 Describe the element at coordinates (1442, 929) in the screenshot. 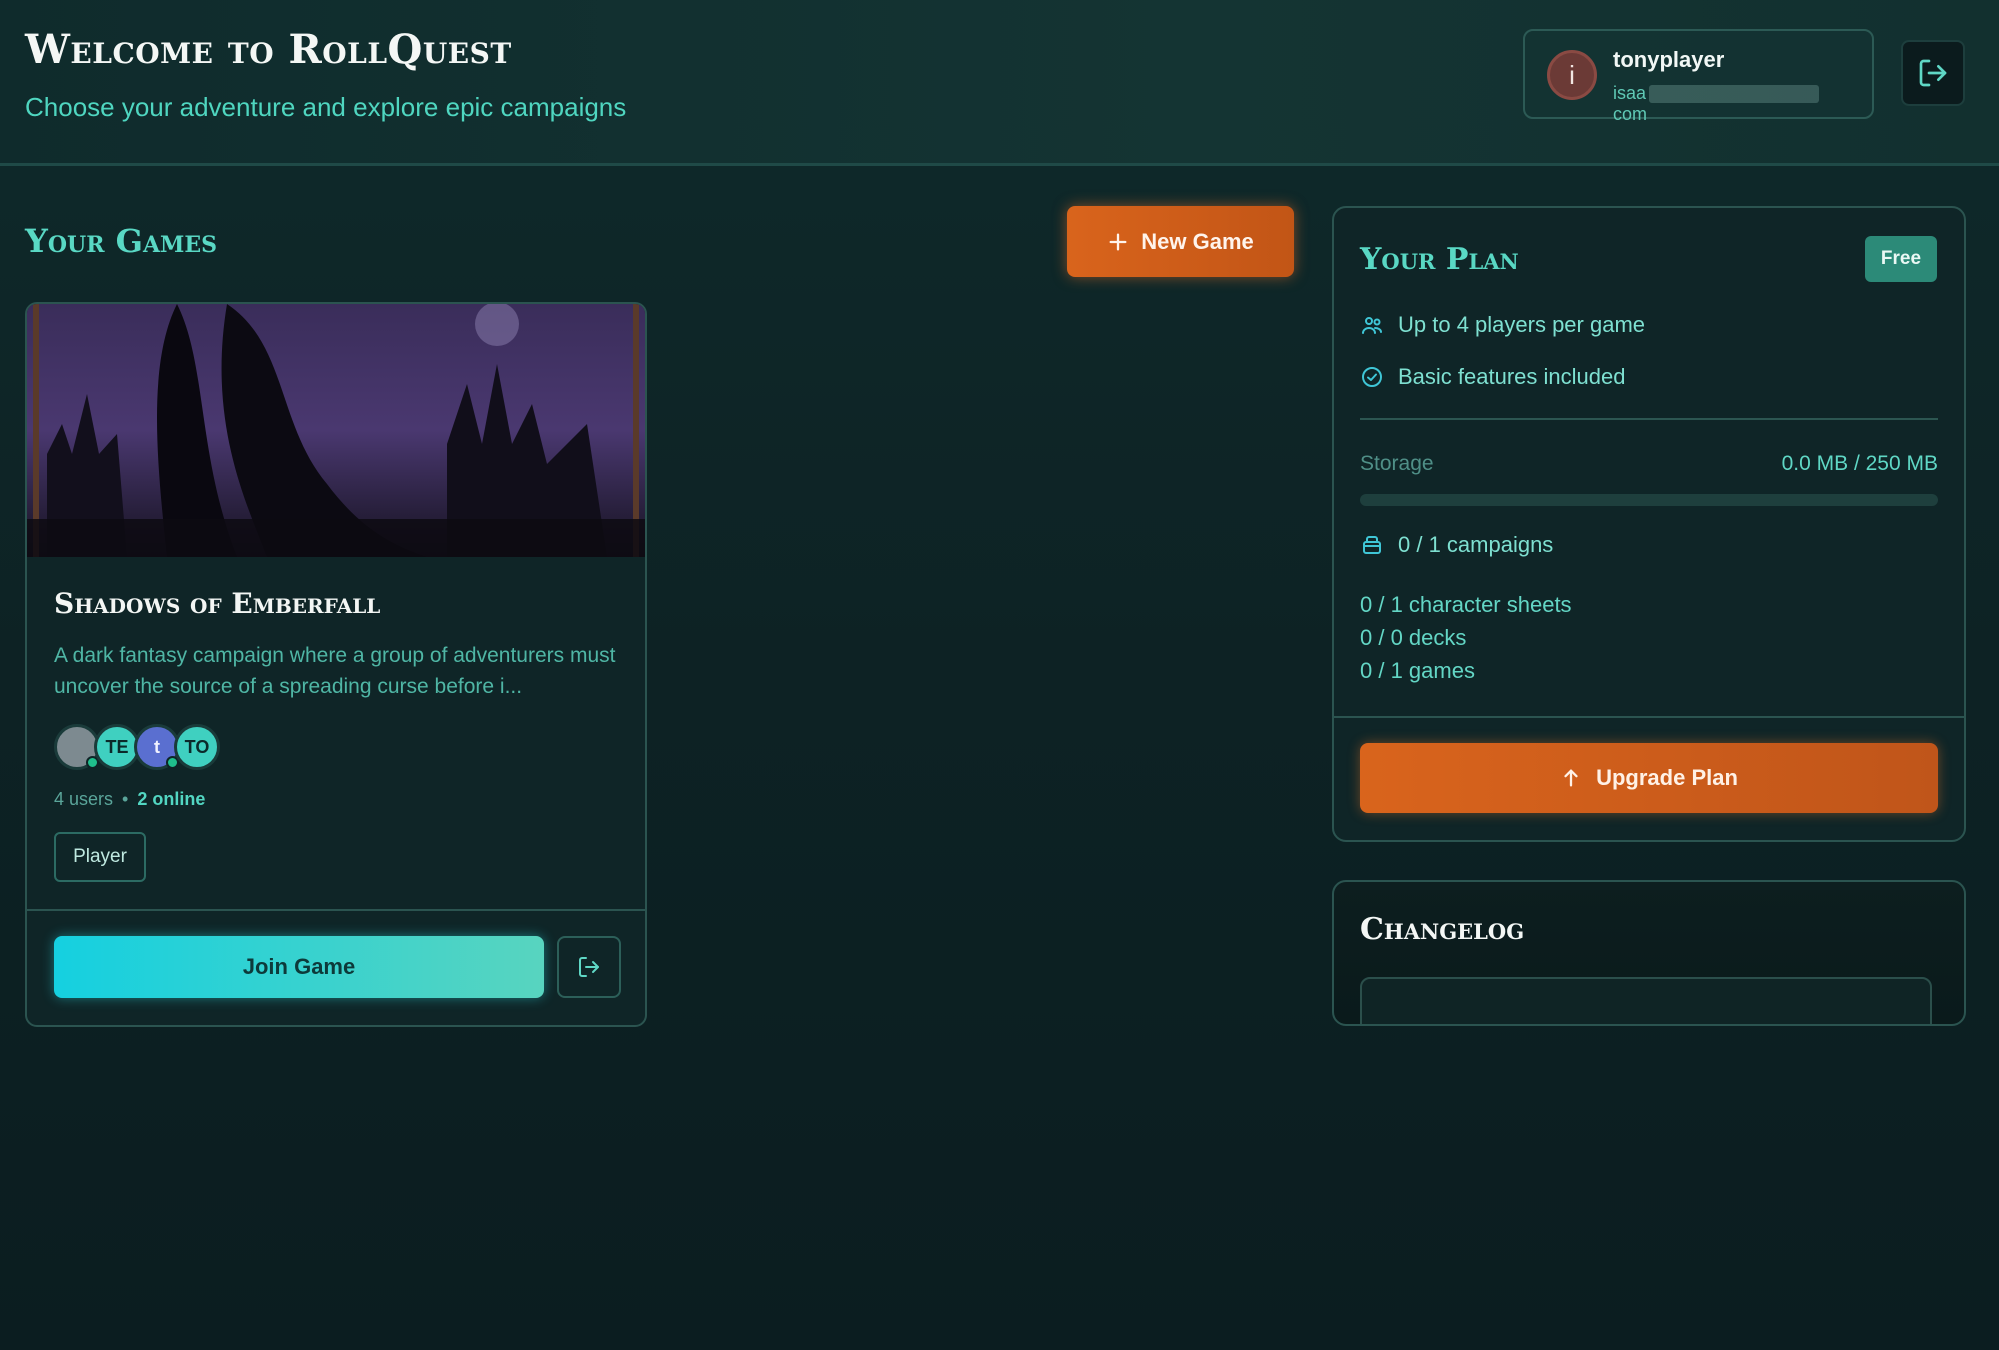

I see `changelog-title: Changelog` at that location.